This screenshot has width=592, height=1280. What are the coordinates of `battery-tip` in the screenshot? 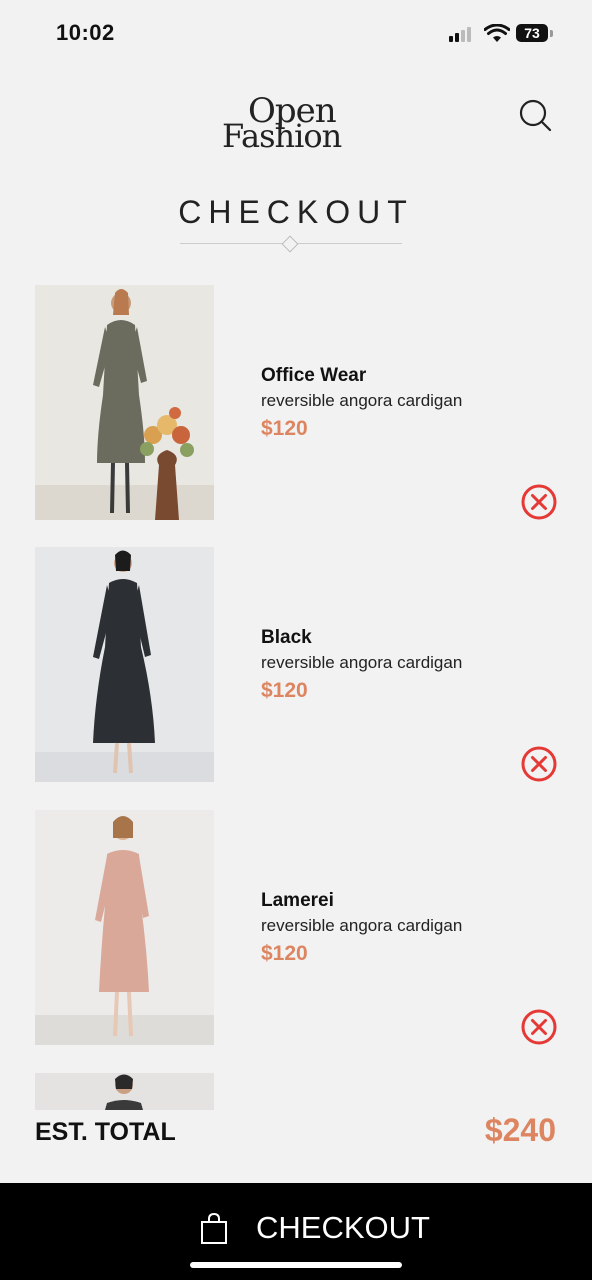 It's located at (551, 33).